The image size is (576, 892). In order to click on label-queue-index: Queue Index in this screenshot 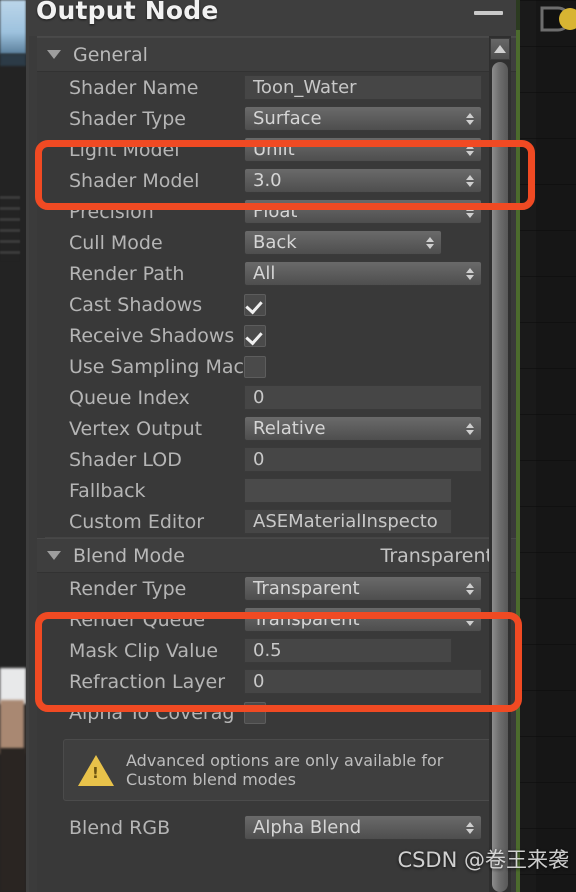, I will do `click(129, 397)`.